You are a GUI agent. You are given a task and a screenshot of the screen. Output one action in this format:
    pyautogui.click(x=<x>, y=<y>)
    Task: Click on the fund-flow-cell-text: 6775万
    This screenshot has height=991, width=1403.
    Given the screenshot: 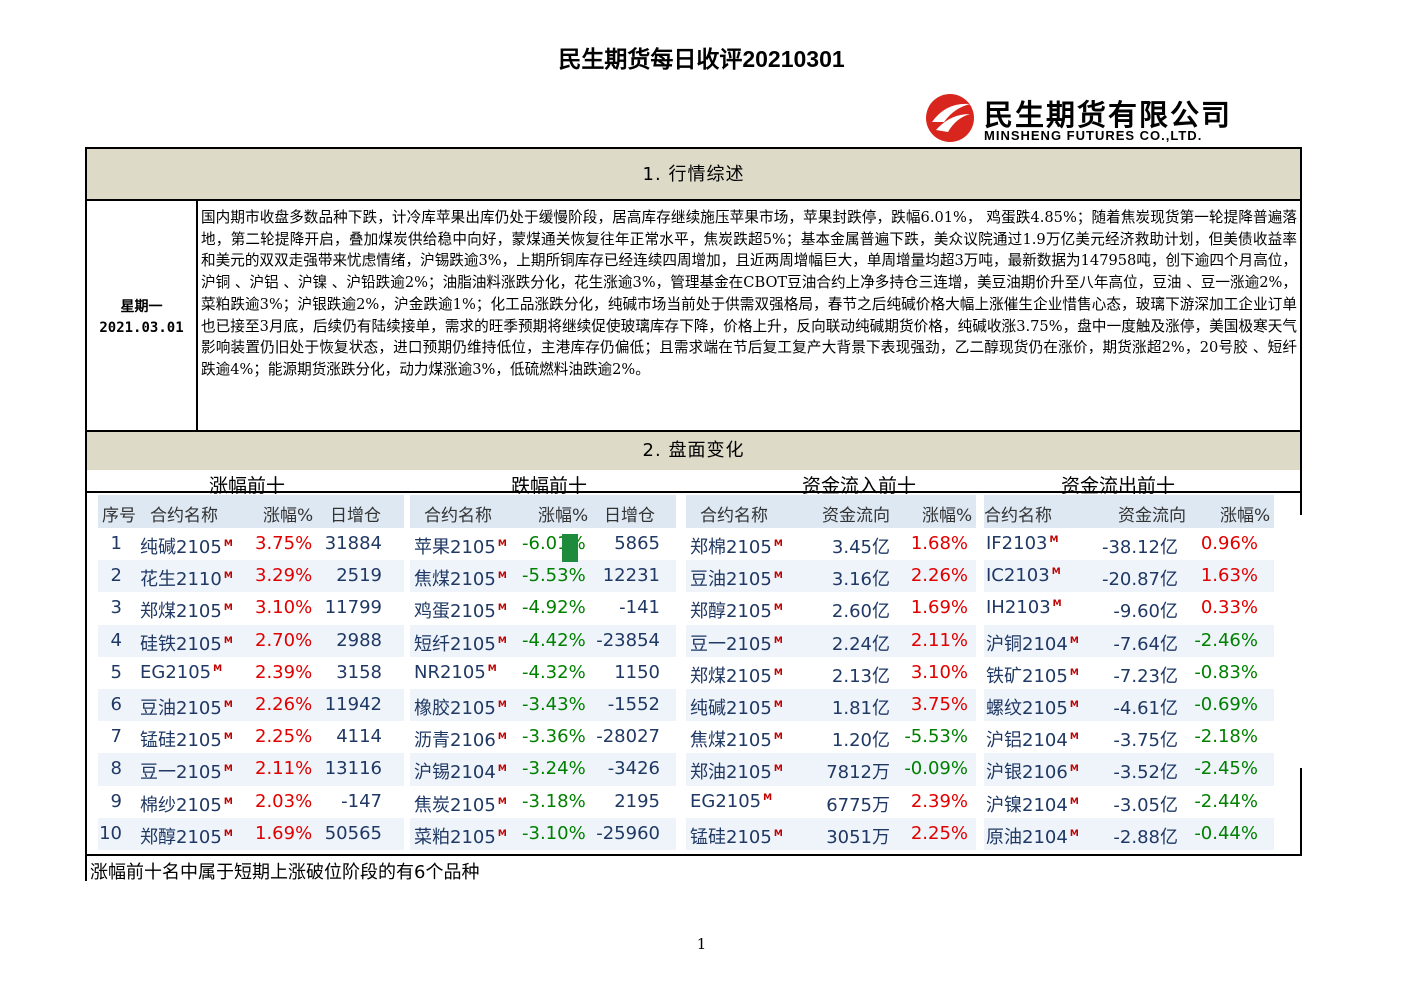 What is the action you would take?
    pyautogui.click(x=858, y=805)
    